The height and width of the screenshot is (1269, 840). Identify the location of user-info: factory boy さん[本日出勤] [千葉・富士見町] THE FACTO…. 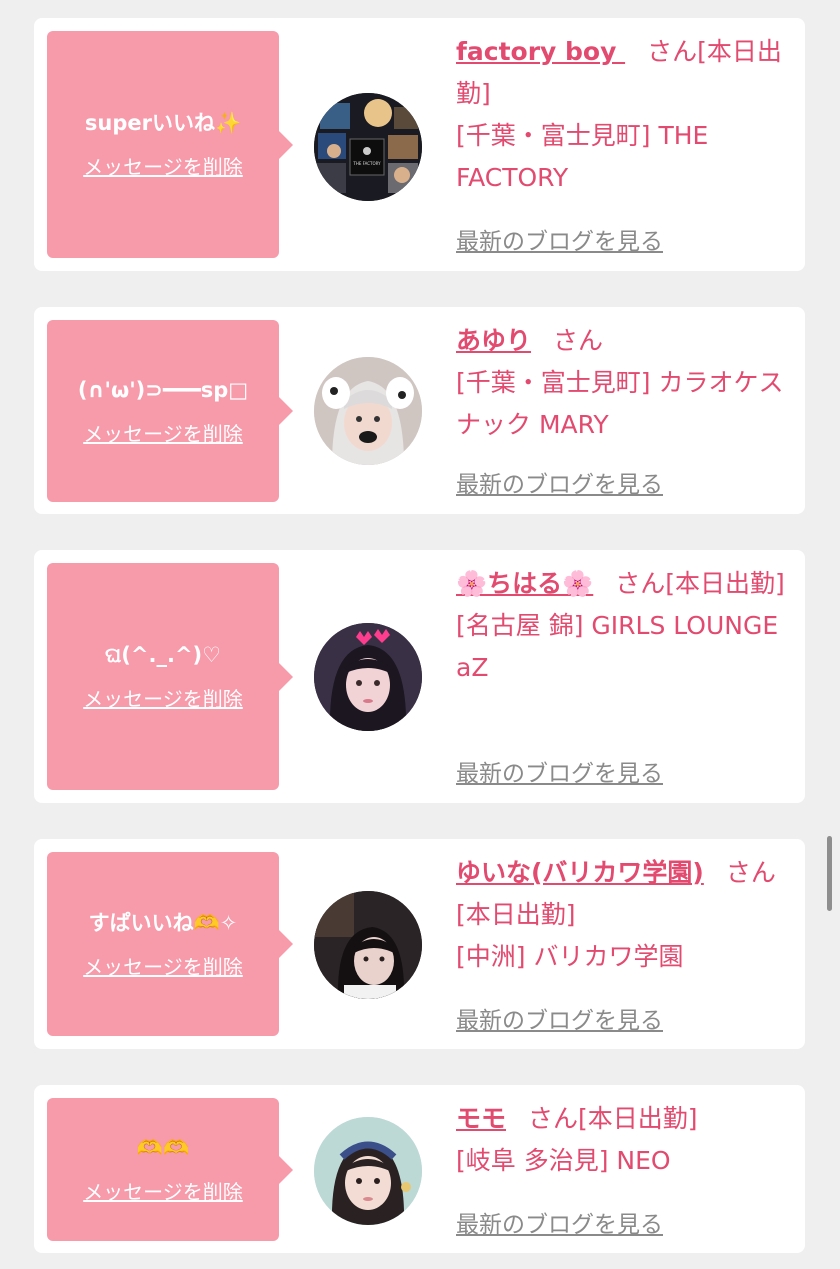
(622, 115).